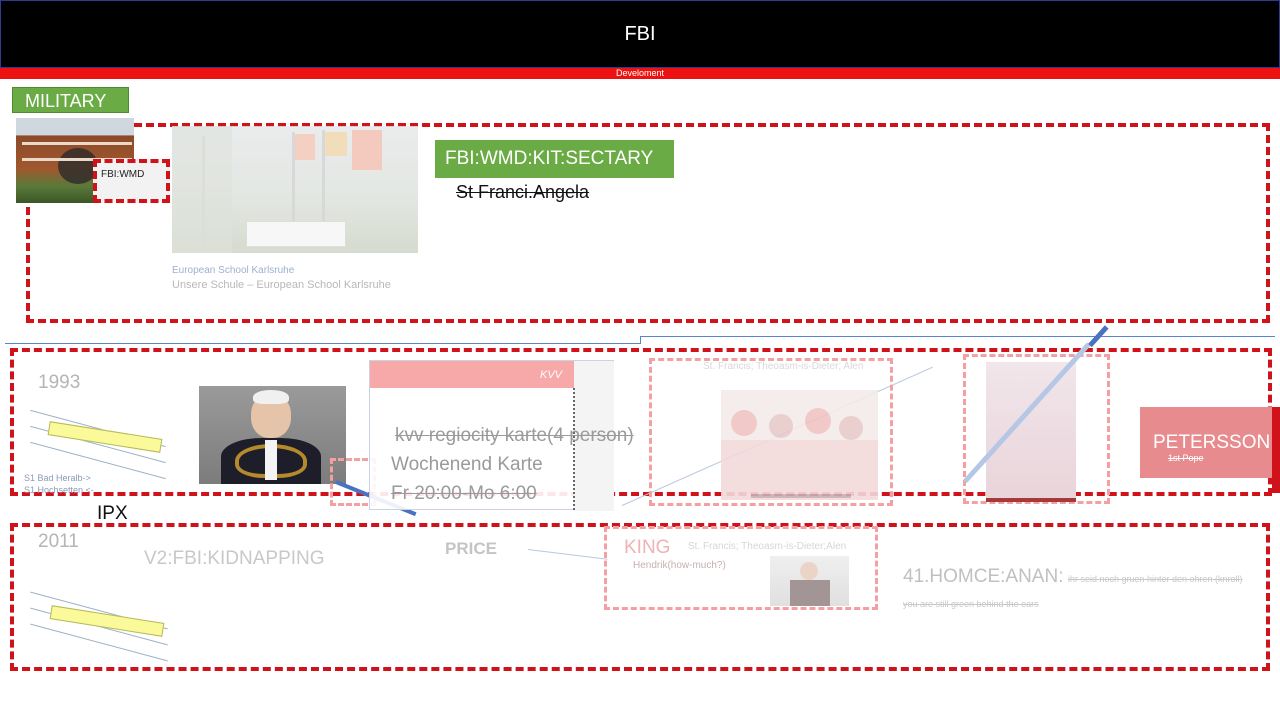 Image resolution: width=1280 pixels, height=720 pixels. Describe the element at coordinates (640, 340) in the screenshot. I see `divider-line-step` at that location.